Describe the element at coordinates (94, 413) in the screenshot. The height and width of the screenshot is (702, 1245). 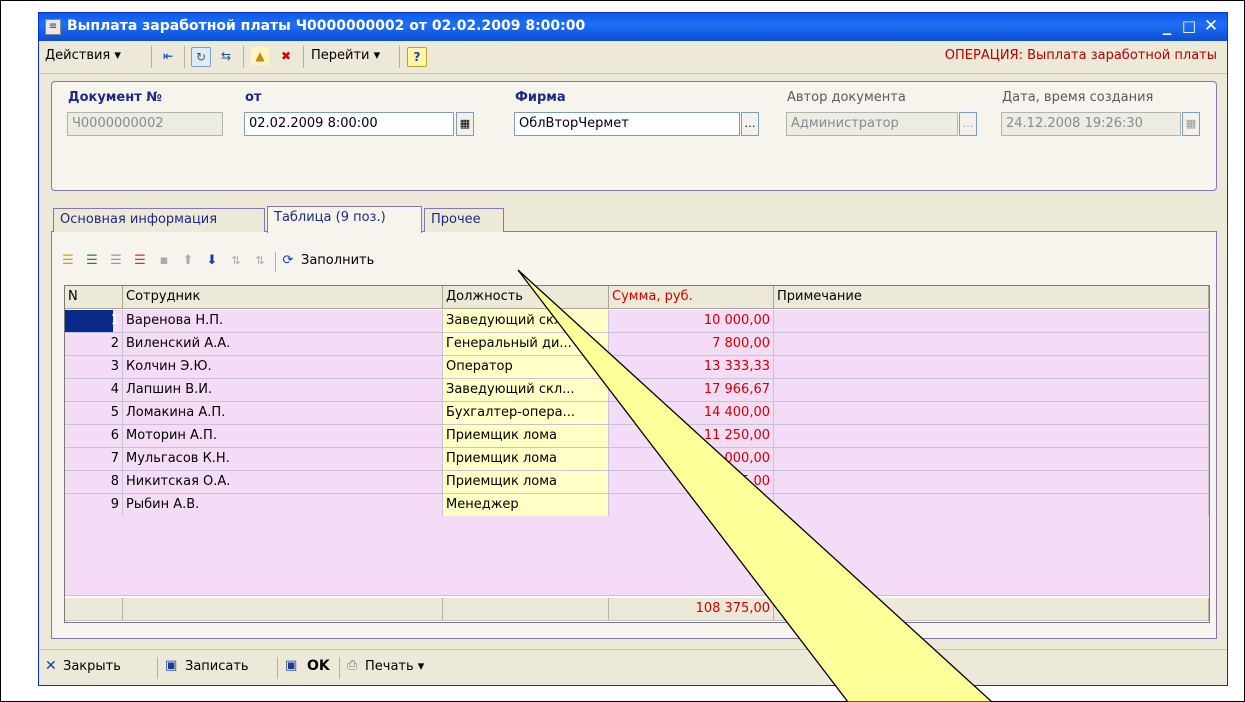
I see `row-number-cell: 5` at that location.